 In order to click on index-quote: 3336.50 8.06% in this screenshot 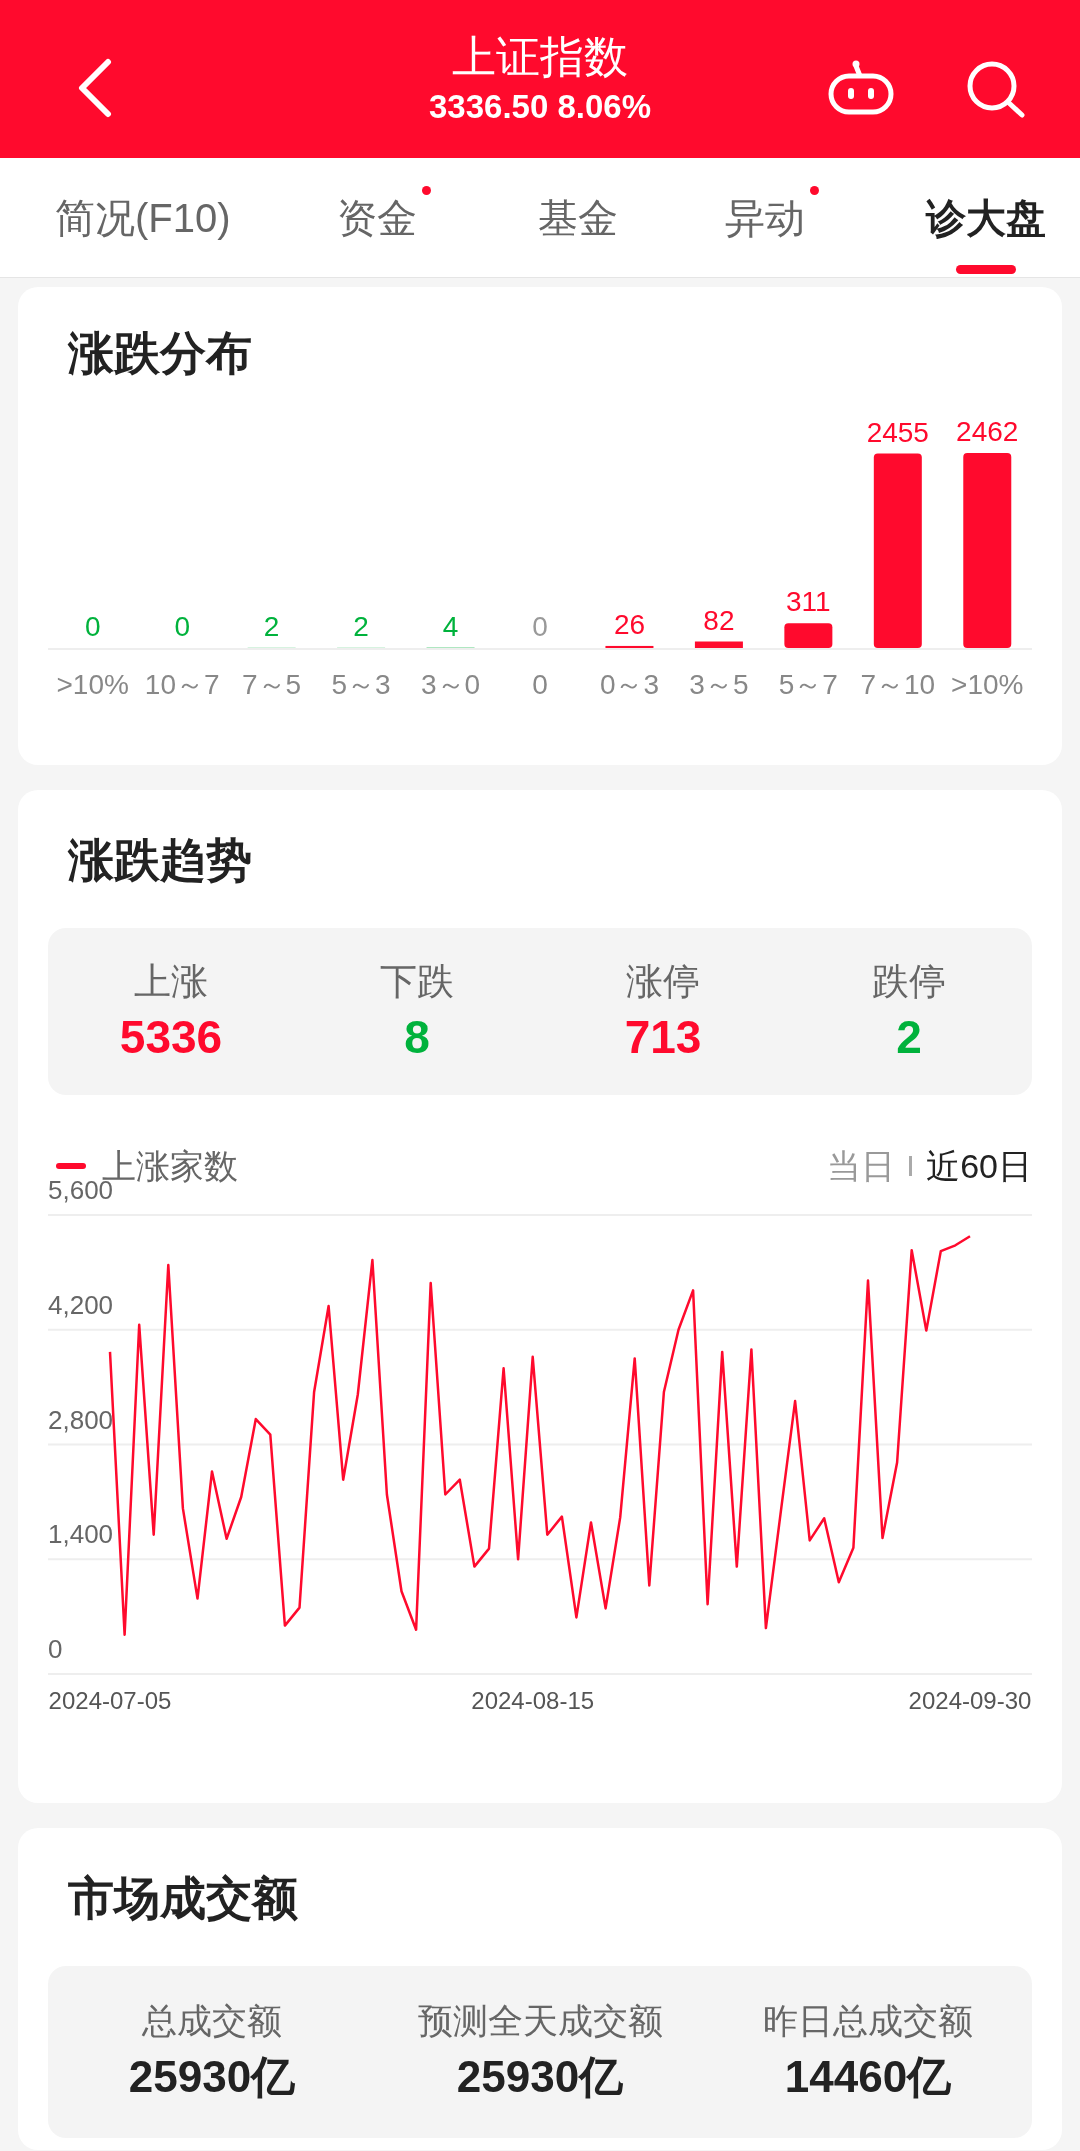, I will do `click(540, 107)`.